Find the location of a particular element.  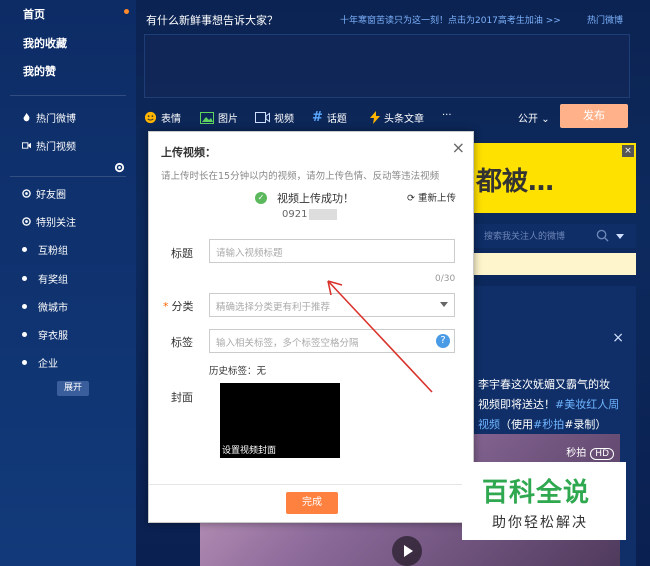

watermark-title: 百科全说 is located at coordinates (536, 493).